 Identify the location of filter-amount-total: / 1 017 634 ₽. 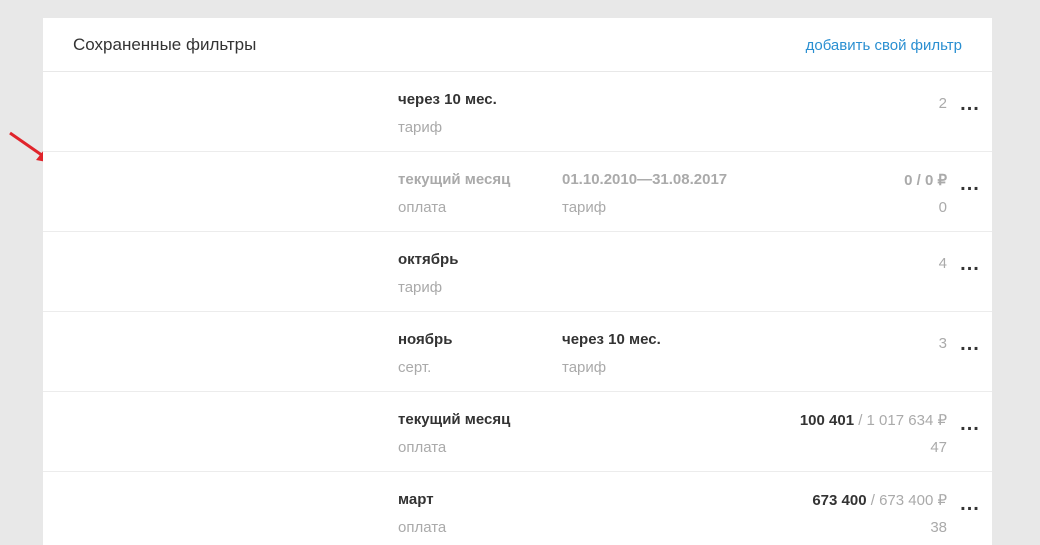
(900, 420).